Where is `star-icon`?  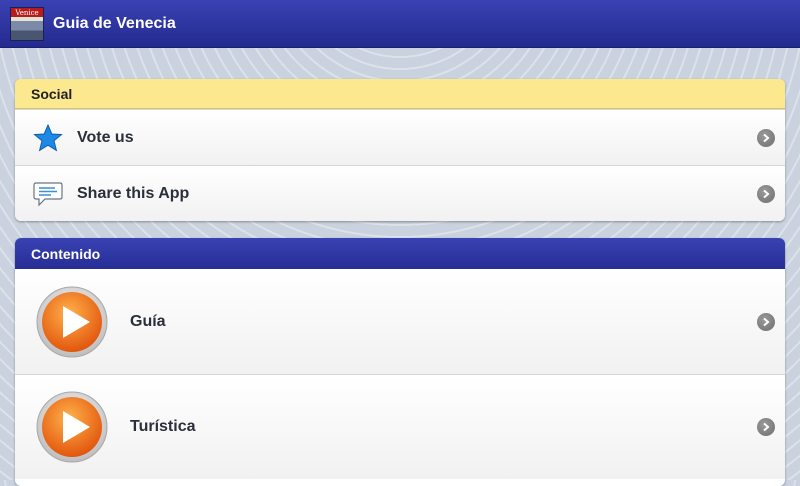 star-icon is located at coordinates (48, 138).